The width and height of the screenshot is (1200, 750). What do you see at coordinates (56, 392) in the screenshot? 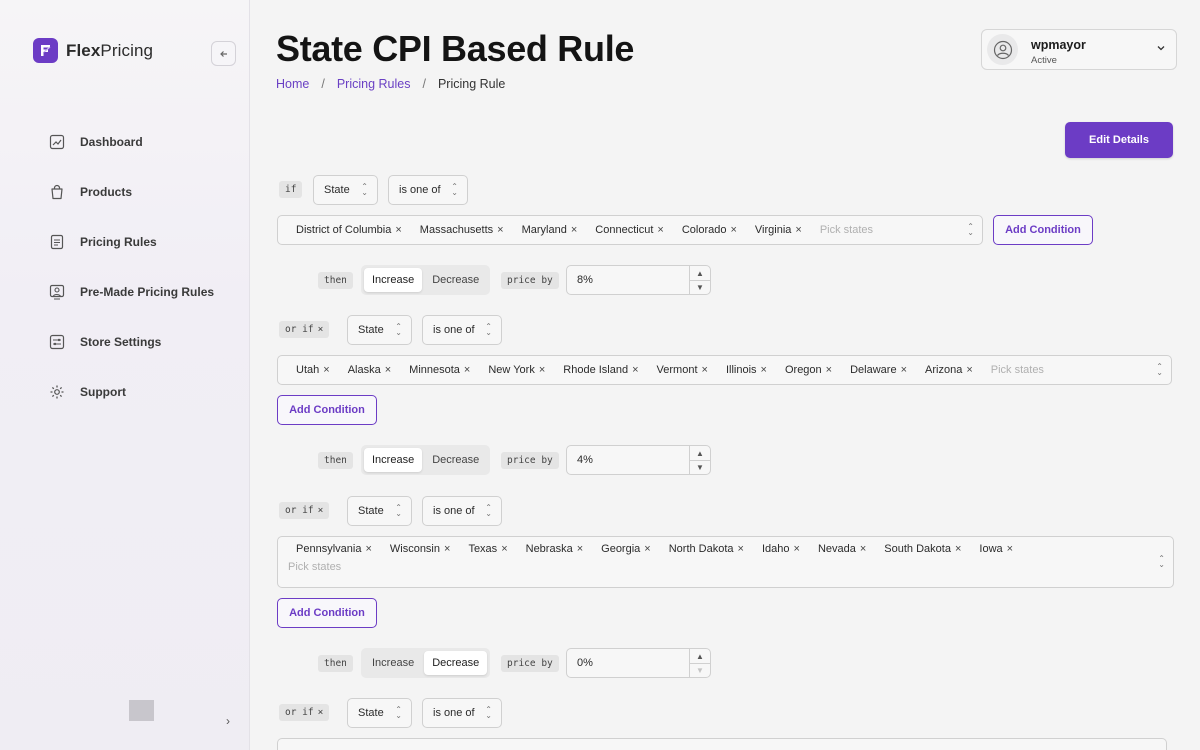
I see `gear-icon` at bounding box center [56, 392].